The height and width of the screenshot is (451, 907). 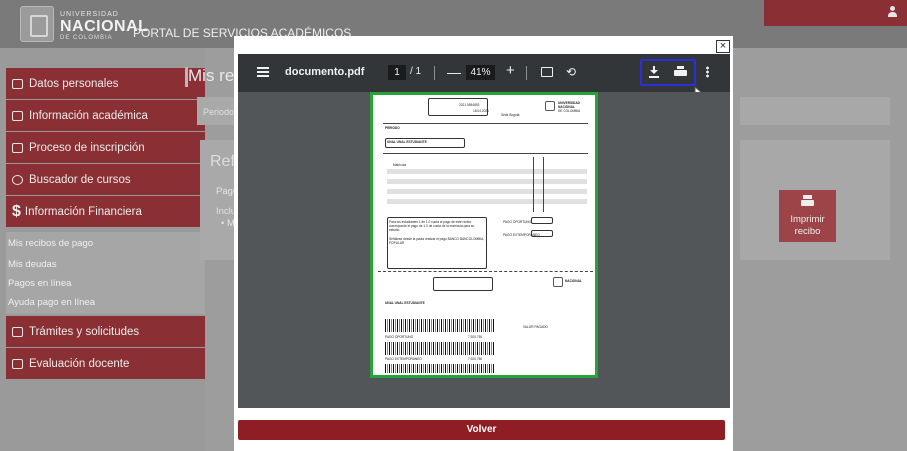 What do you see at coordinates (510, 70) in the screenshot?
I see `zoom-in-button: +` at bounding box center [510, 70].